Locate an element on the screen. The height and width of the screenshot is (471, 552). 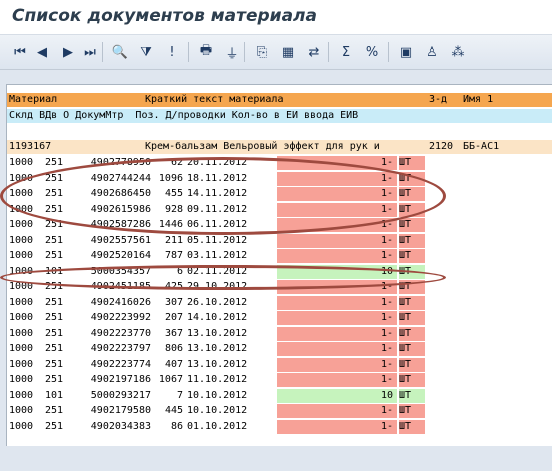
cell-item: 806 is located at coordinates (173, 348).